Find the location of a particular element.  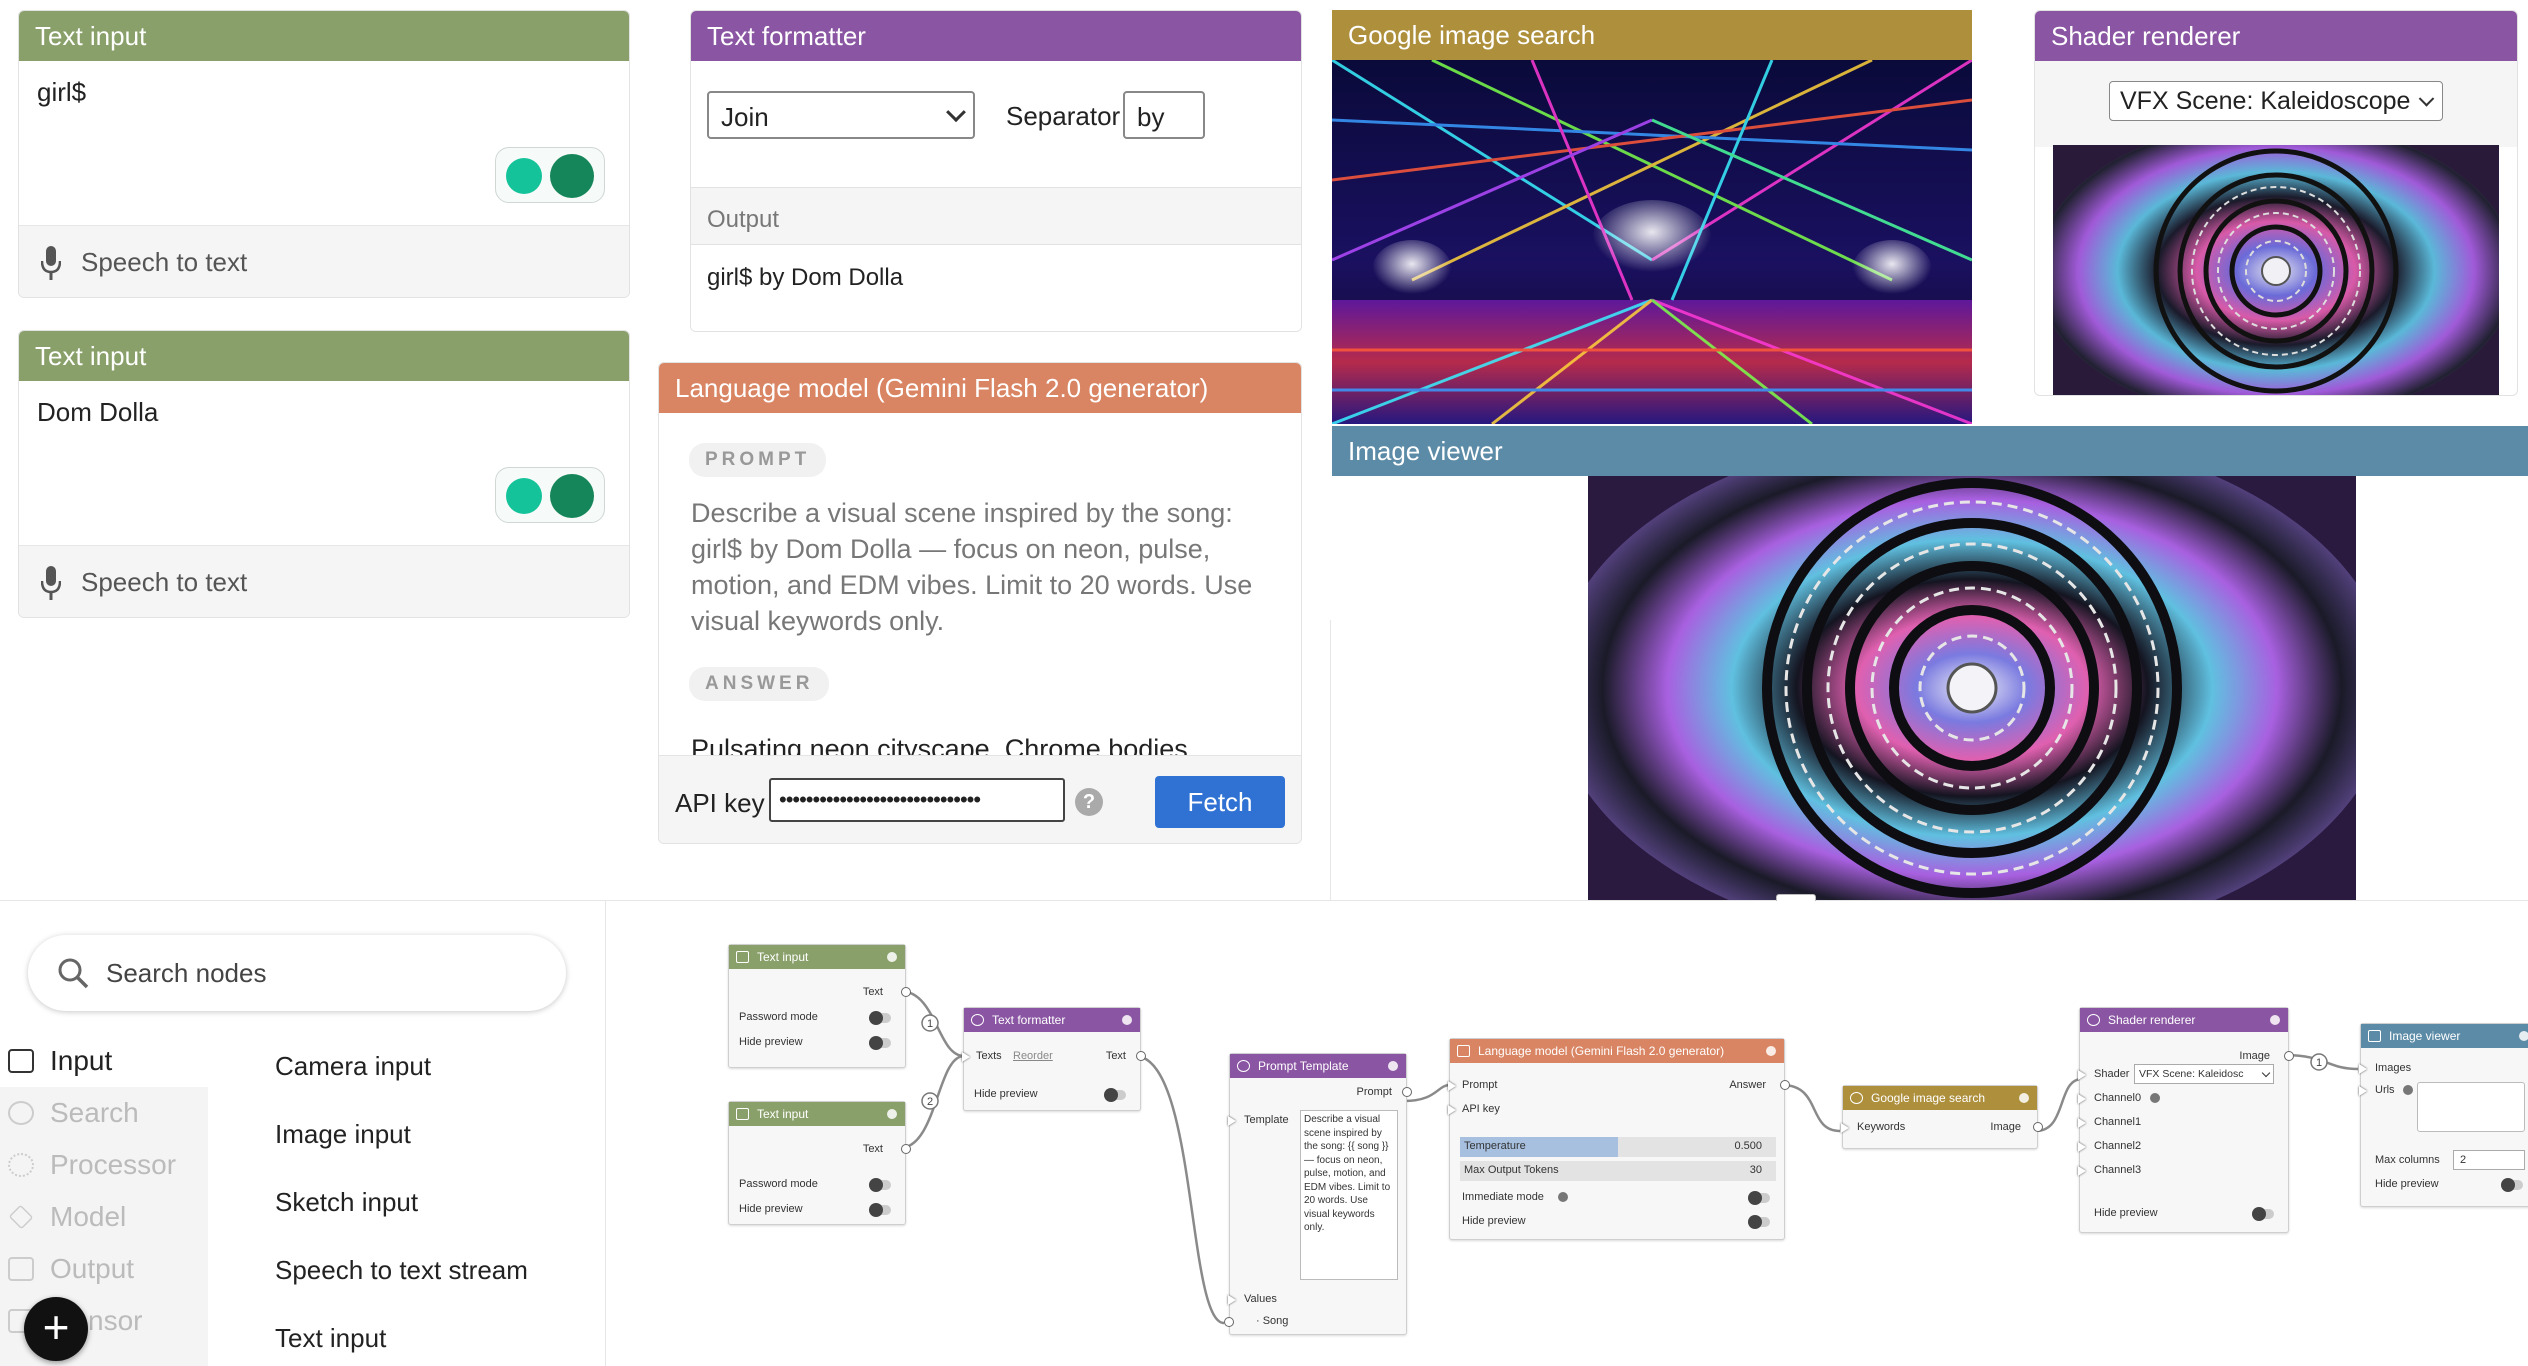

node-speech-to-text-stream: Speech to text stream is located at coordinates (401, 1270).